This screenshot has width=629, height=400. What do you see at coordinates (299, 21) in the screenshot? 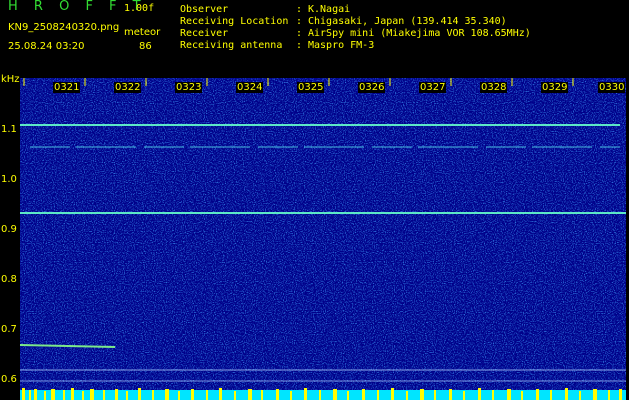
I see `location-colon: :` at bounding box center [299, 21].